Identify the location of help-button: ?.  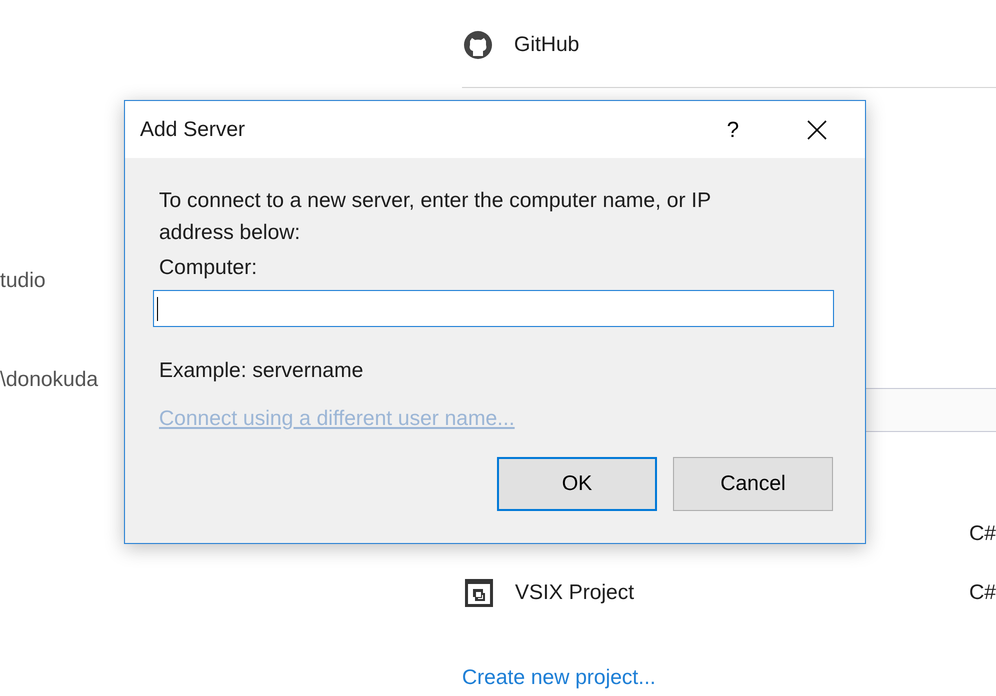
(732, 129).